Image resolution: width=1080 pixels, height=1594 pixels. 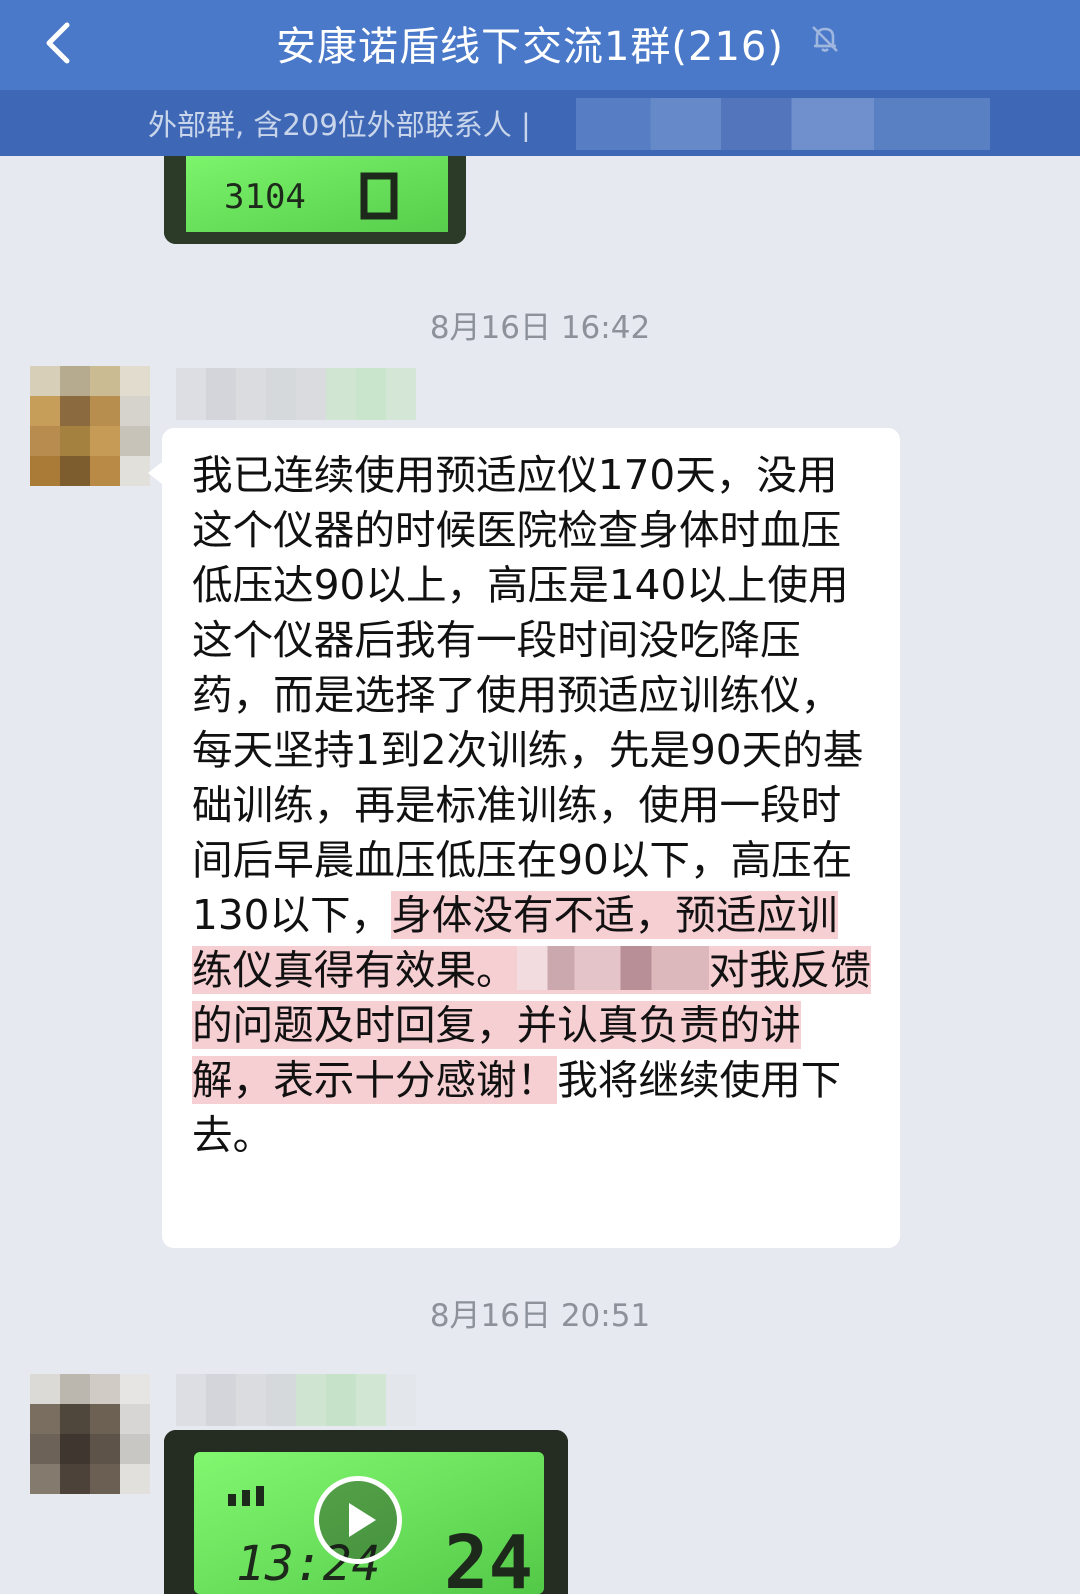 I want to click on group-info-bar: 外部群, 含209位外部联系人 |, so click(x=540, y=123).